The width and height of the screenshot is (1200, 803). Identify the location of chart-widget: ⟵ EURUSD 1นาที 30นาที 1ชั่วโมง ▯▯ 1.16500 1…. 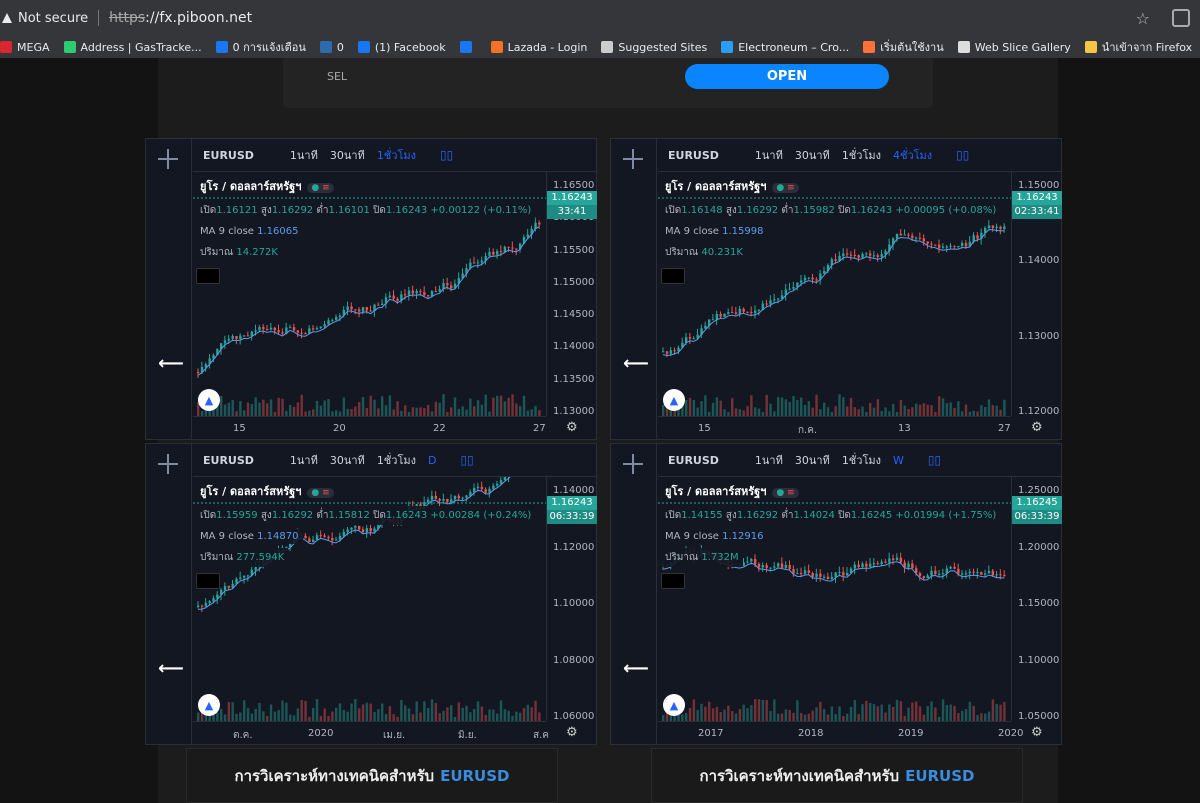
(371, 289).